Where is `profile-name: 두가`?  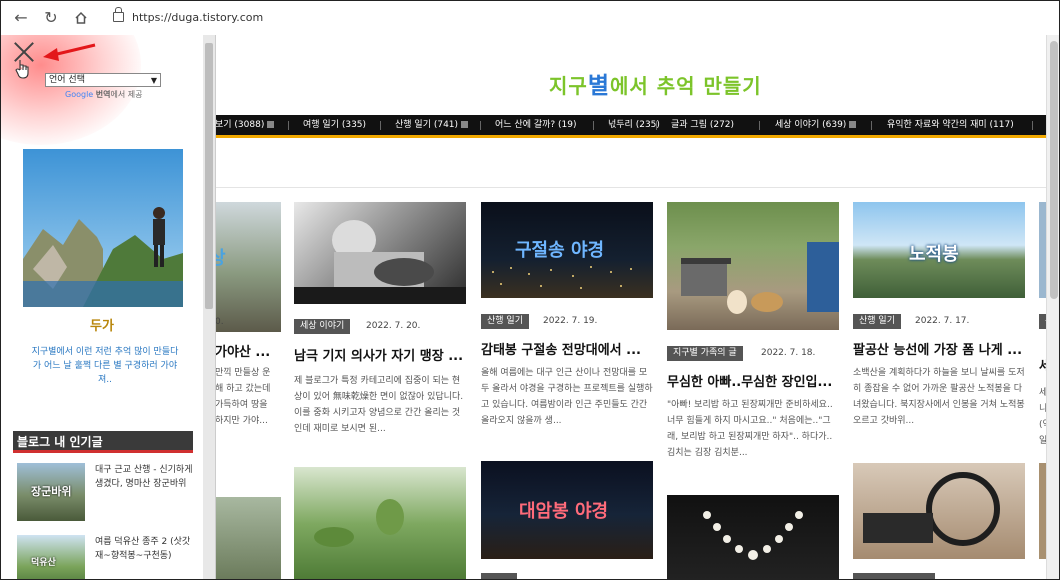
profile-name: 두가 is located at coordinates (102, 324).